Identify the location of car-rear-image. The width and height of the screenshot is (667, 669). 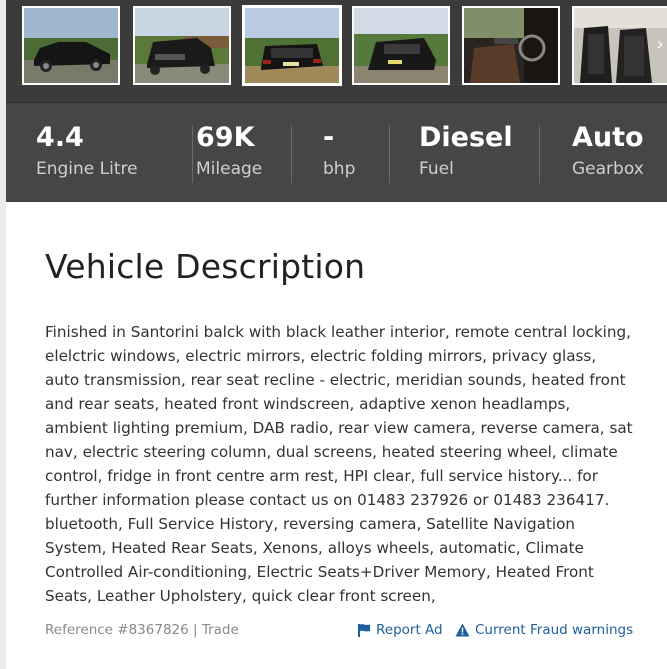
(292, 45).